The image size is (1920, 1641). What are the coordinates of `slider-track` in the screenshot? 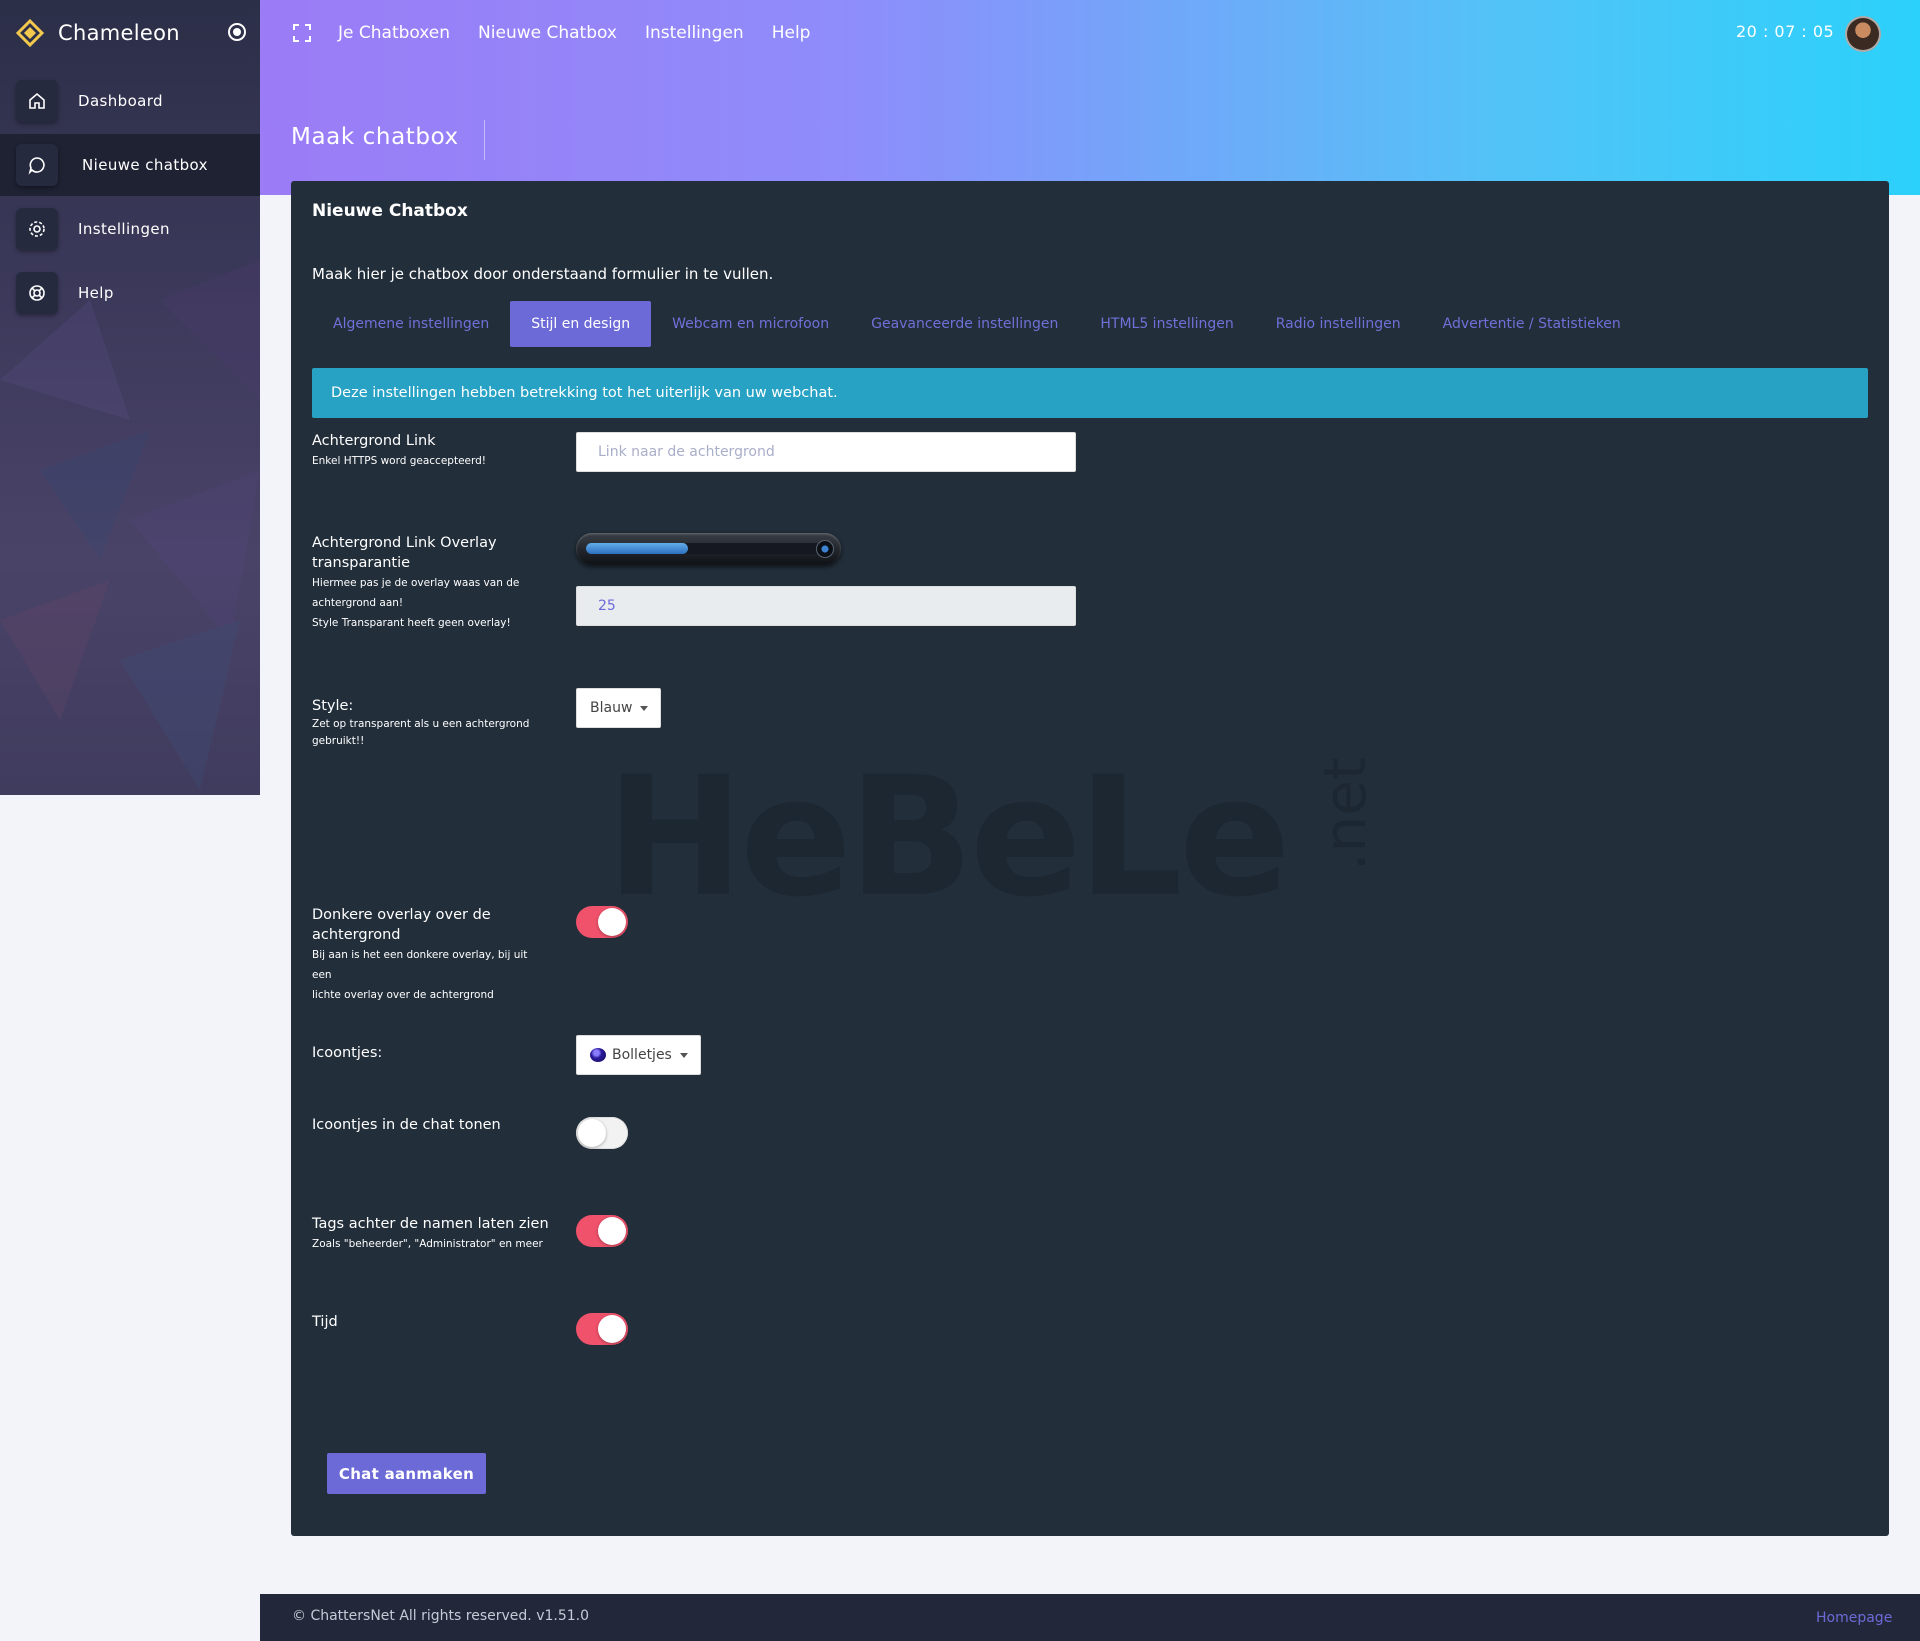 It's located at (708, 548).